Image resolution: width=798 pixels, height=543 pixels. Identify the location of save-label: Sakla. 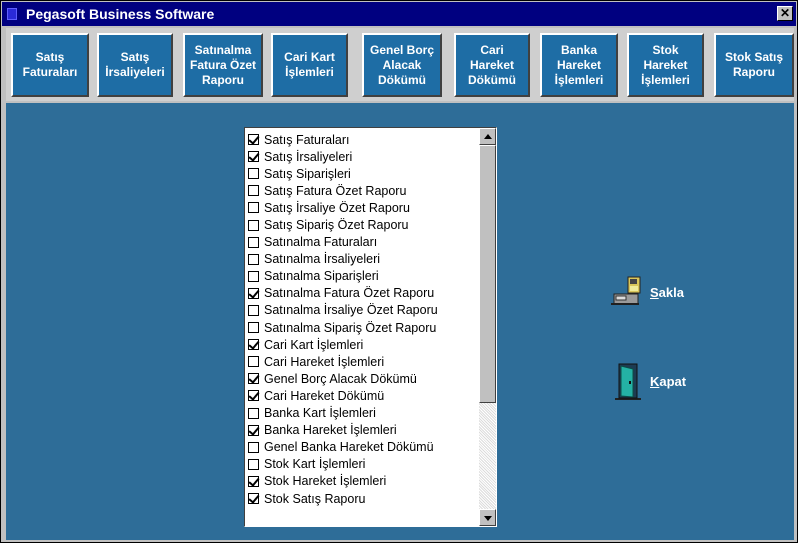
(667, 292).